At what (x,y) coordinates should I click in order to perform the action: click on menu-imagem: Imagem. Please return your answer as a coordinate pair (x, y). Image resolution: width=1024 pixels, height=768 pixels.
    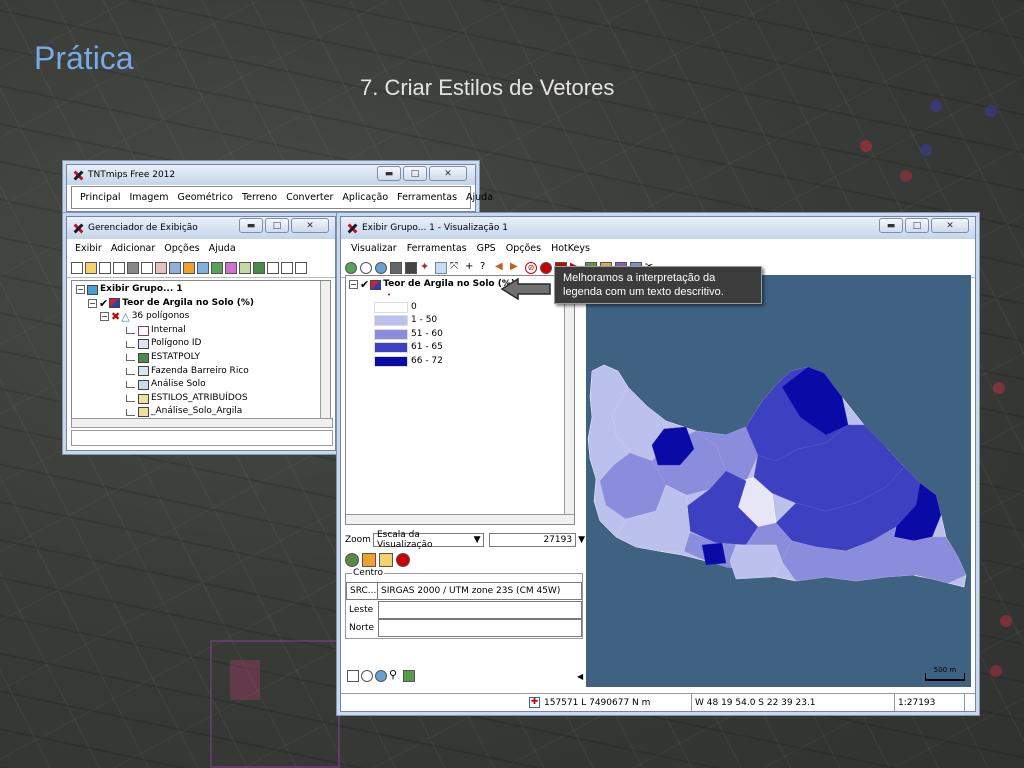
    Looking at the image, I should click on (148, 197).